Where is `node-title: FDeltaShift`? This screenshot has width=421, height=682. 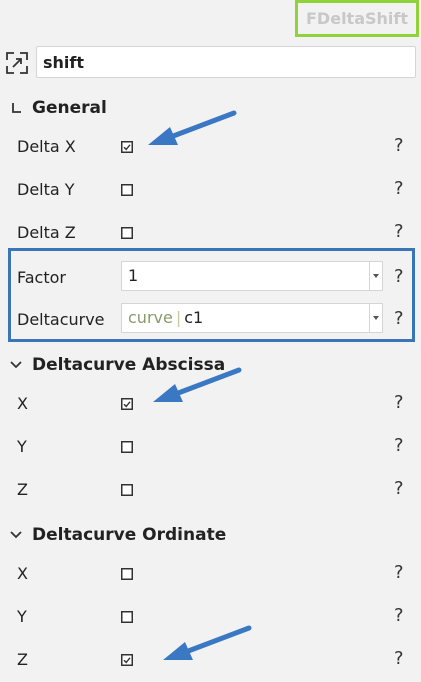
node-title: FDeltaShift is located at coordinates (357, 18).